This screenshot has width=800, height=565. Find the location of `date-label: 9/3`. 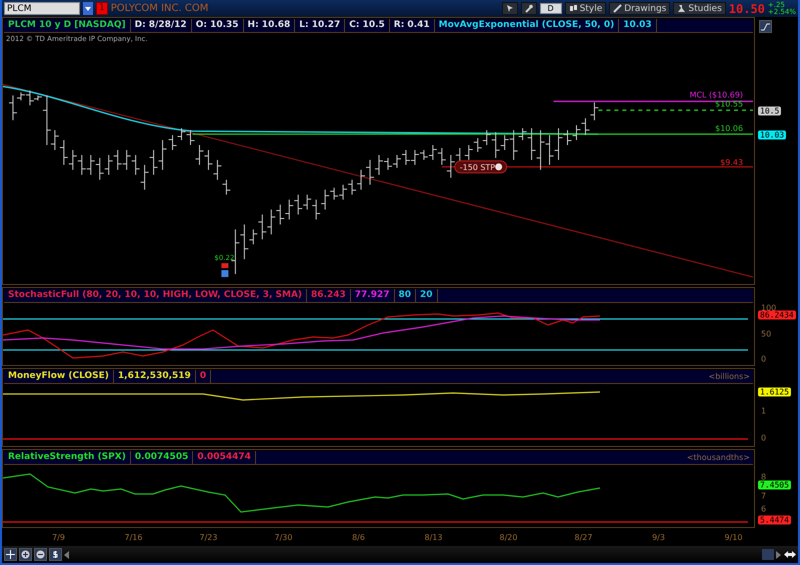

date-label: 9/3 is located at coordinates (658, 537).